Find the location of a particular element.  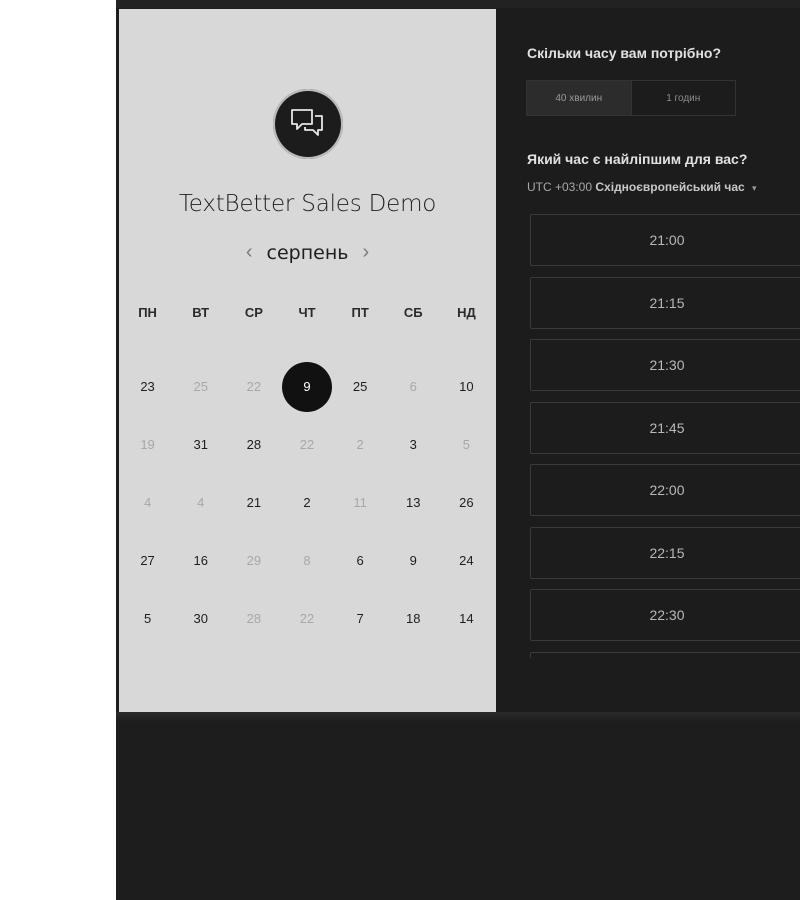

day-number: 10 is located at coordinates (466, 386).